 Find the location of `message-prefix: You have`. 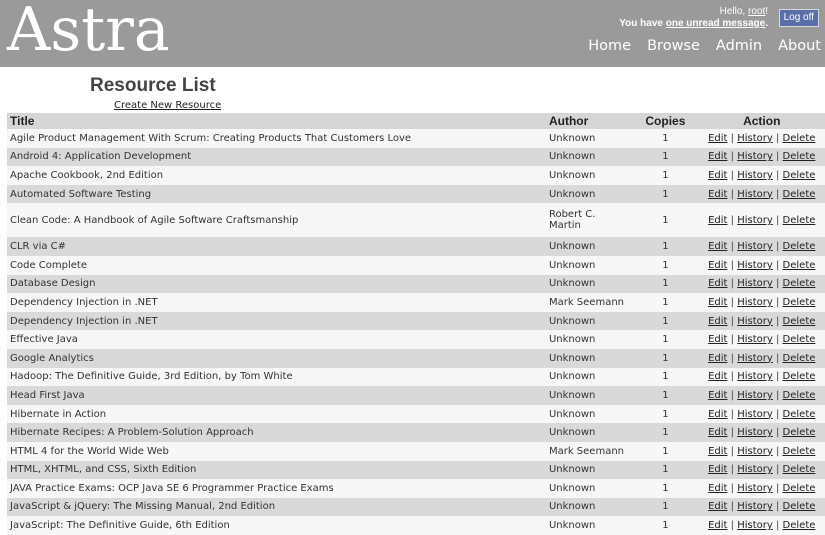

message-prefix: You have is located at coordinates (642, 23).